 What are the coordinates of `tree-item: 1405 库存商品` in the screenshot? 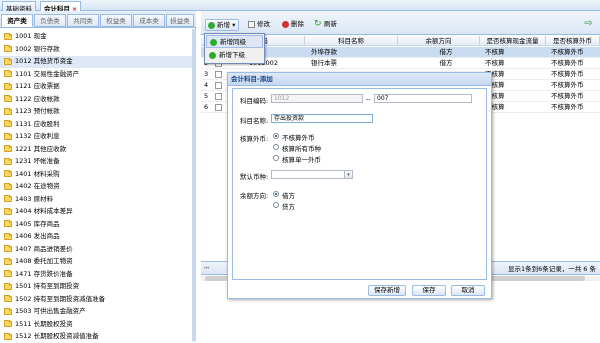 It's located at (96, 225).